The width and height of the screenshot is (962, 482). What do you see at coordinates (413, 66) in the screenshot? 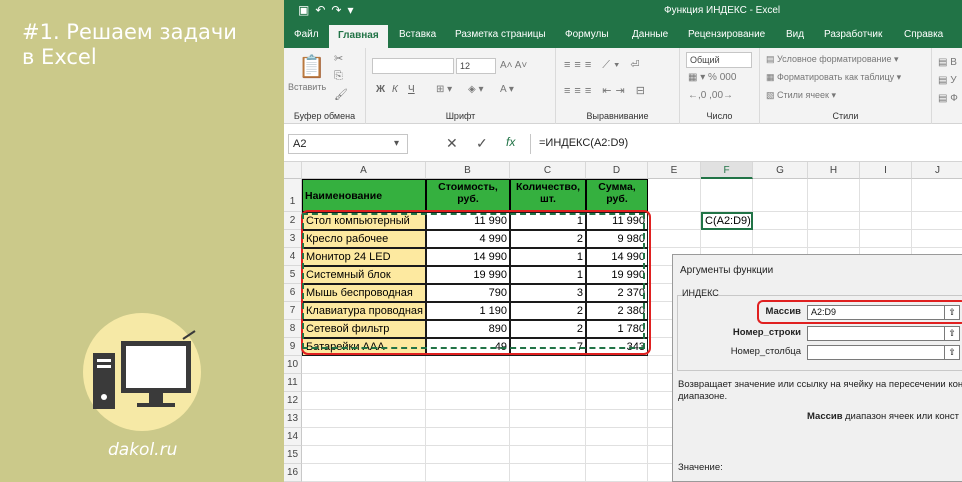
I see `font-name-select` at bounding box center [413, 66].